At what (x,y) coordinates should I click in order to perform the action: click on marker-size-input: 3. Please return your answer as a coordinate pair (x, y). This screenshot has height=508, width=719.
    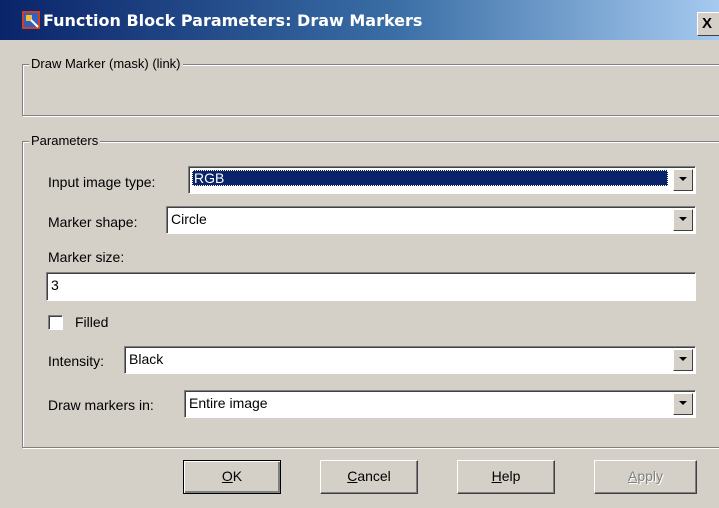
    Looking at the image, I should click on (371, 286).